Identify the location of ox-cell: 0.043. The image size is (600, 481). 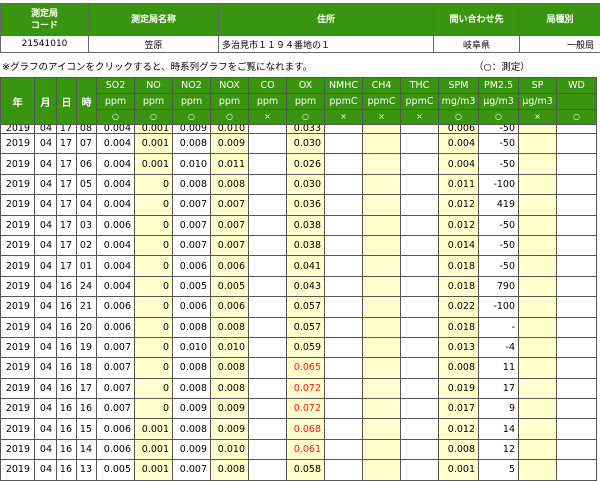
(306, 286).